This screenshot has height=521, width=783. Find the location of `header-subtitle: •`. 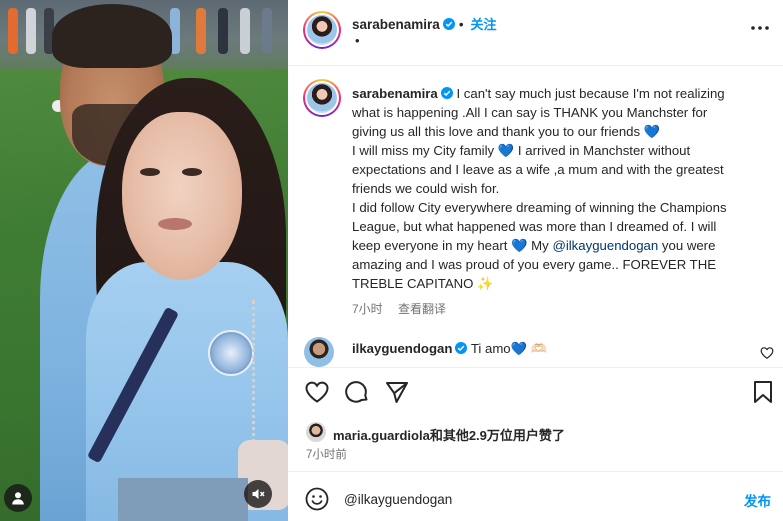

header-subtitle: • is located at coordinates (357, 40).